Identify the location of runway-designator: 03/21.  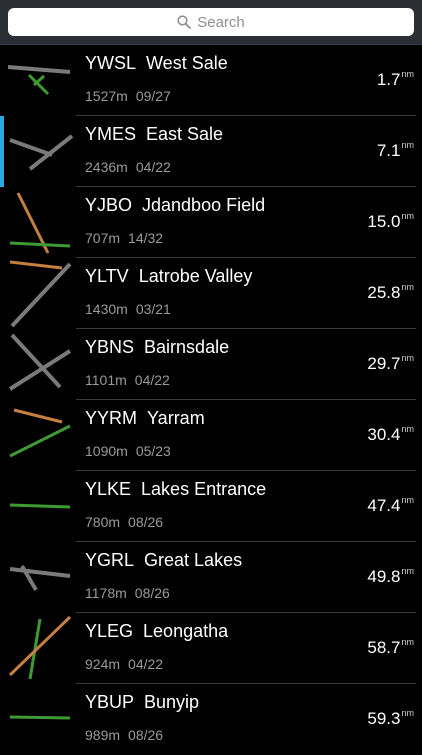
(153, 309).